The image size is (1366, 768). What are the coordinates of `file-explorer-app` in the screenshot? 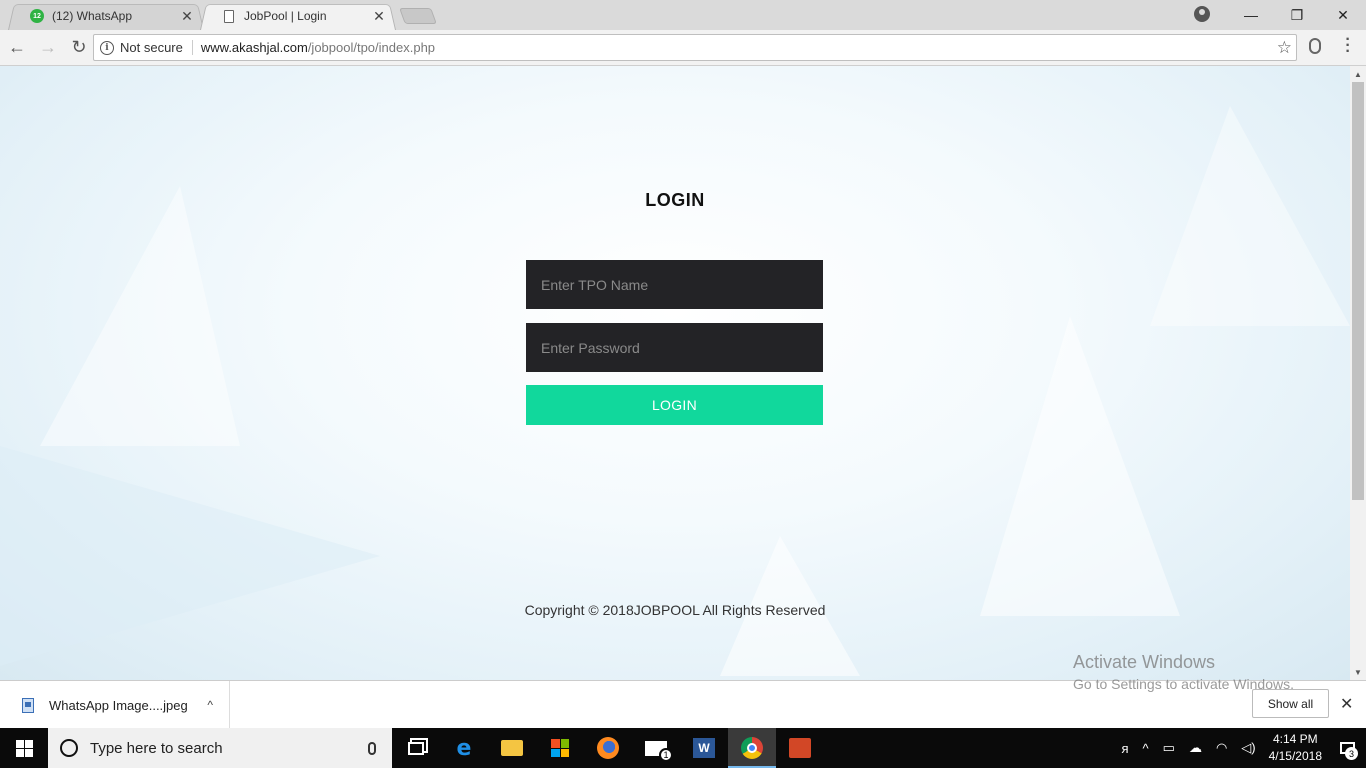 It's located at (512, 748).